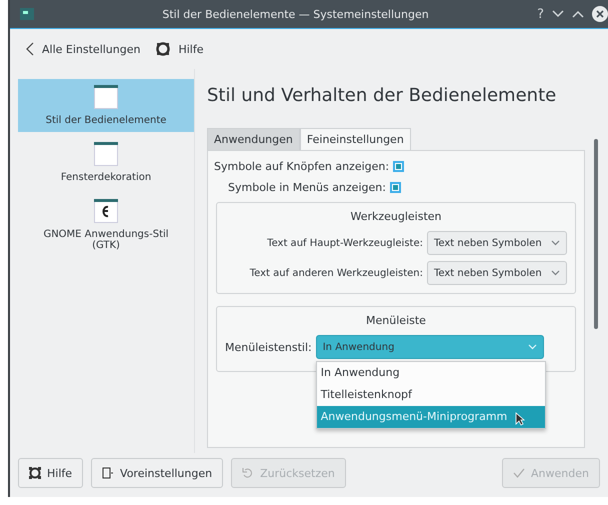 This screenshot has width=608, height=505. What do you see at coordinates (344, 243) in the screenshot?
I see `field-label: Text auf Haupt-Werkzeugleiste:` at bounding box center [344, 243].